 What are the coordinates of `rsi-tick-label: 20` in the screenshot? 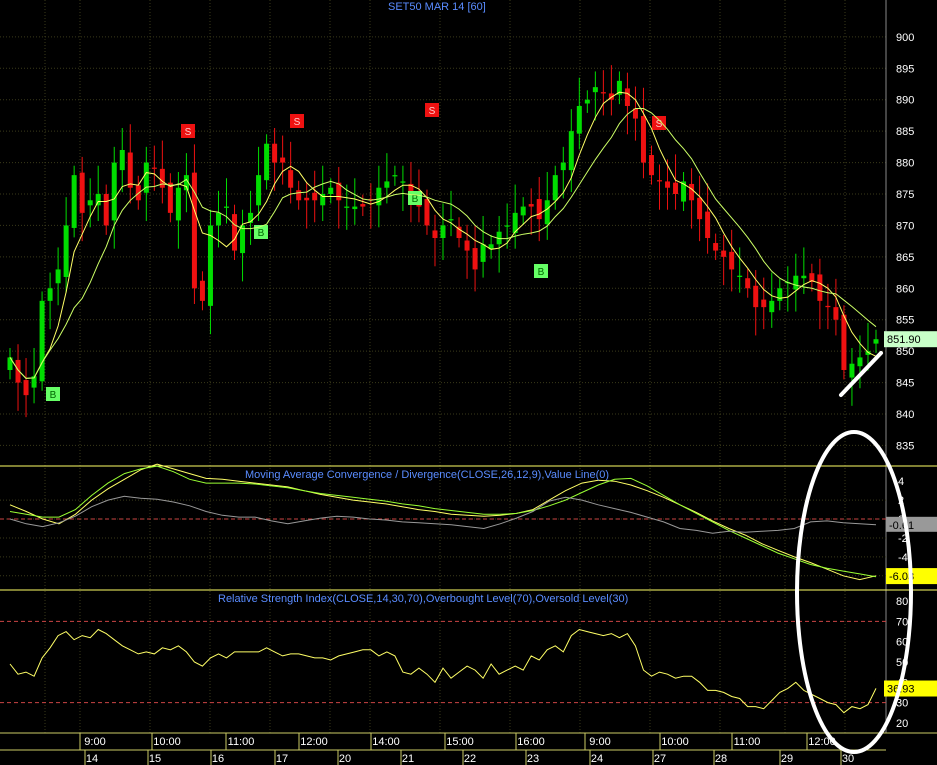 It's located at (902, 724).